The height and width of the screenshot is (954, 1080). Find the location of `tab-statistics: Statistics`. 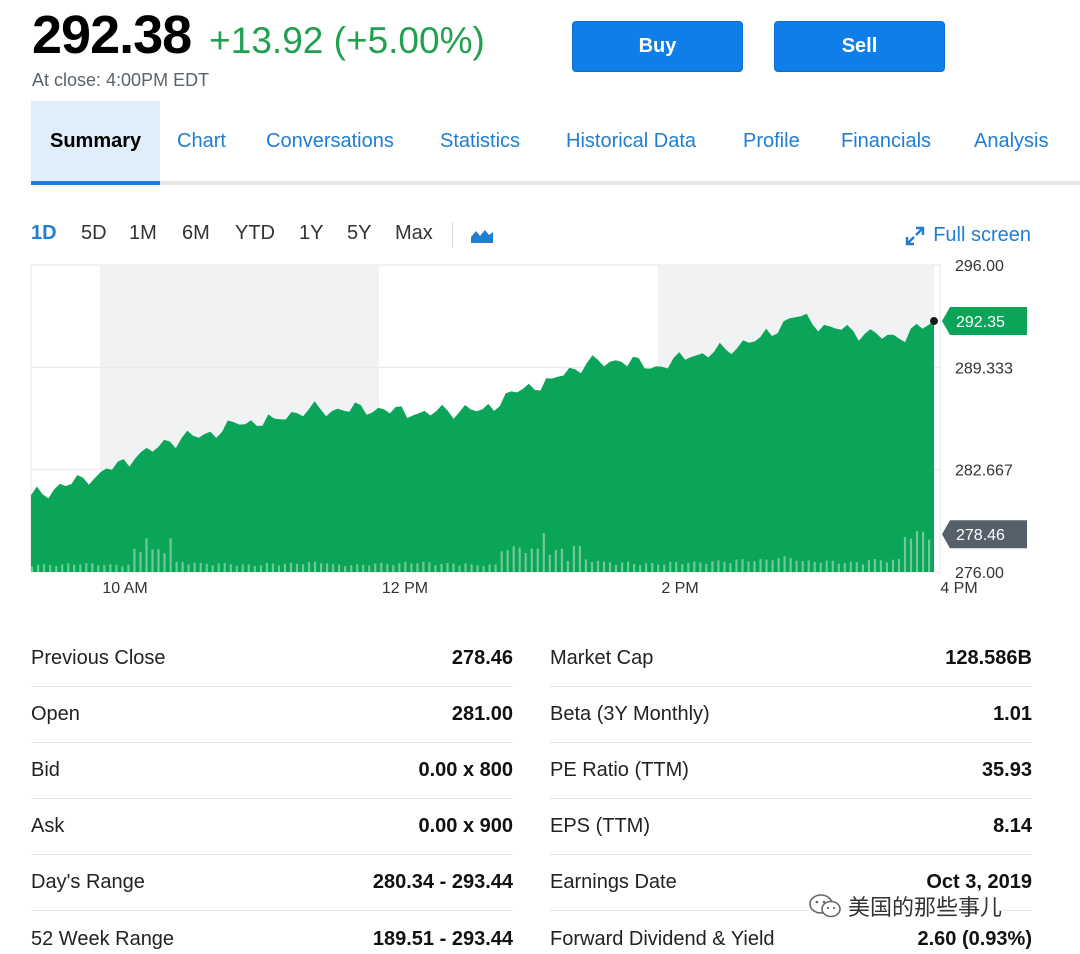

tab-statistics: Statistics is located at coordinates (480, 141).